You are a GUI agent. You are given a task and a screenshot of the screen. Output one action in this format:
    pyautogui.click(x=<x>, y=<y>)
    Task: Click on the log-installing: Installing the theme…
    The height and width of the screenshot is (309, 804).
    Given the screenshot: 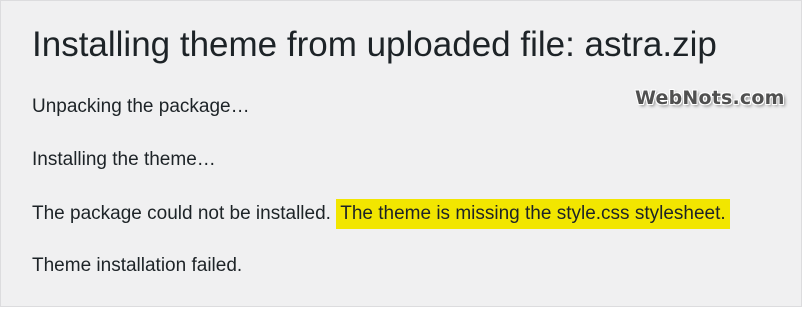 What is the action you would take?
    pyautogui.click(x=124, y=159)
    